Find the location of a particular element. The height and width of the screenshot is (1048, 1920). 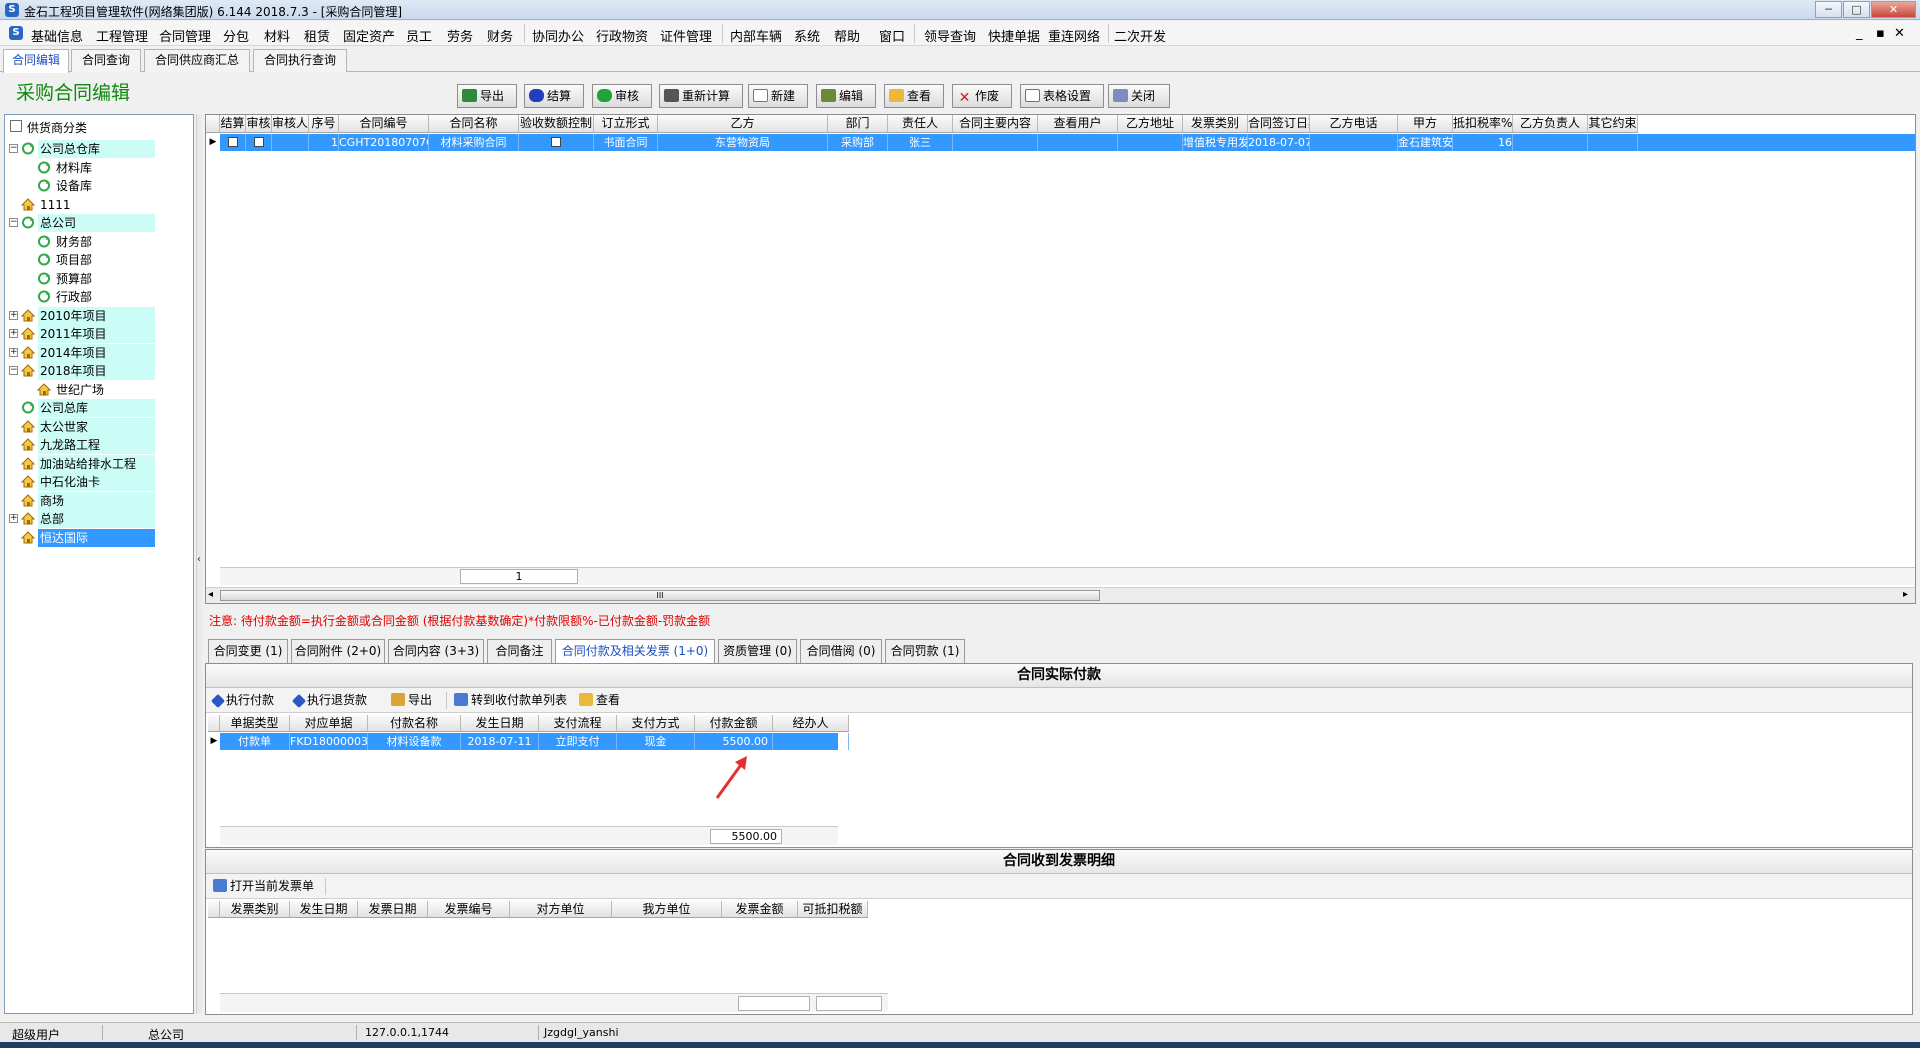

detail-tab-1: 合同附件 (2+0) is located at coordinates (338, 651).